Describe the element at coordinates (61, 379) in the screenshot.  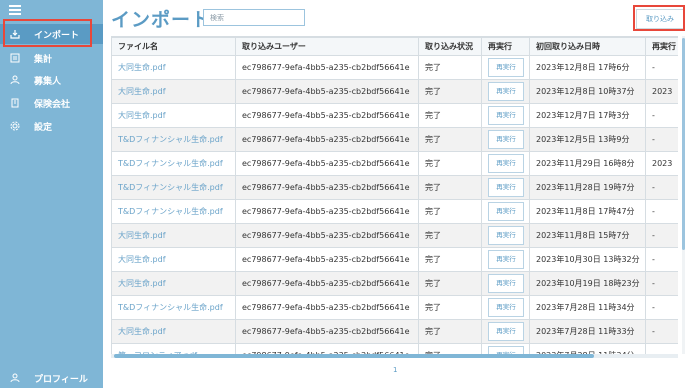
I see `sidebar-item-label: プロフィール` at that location.